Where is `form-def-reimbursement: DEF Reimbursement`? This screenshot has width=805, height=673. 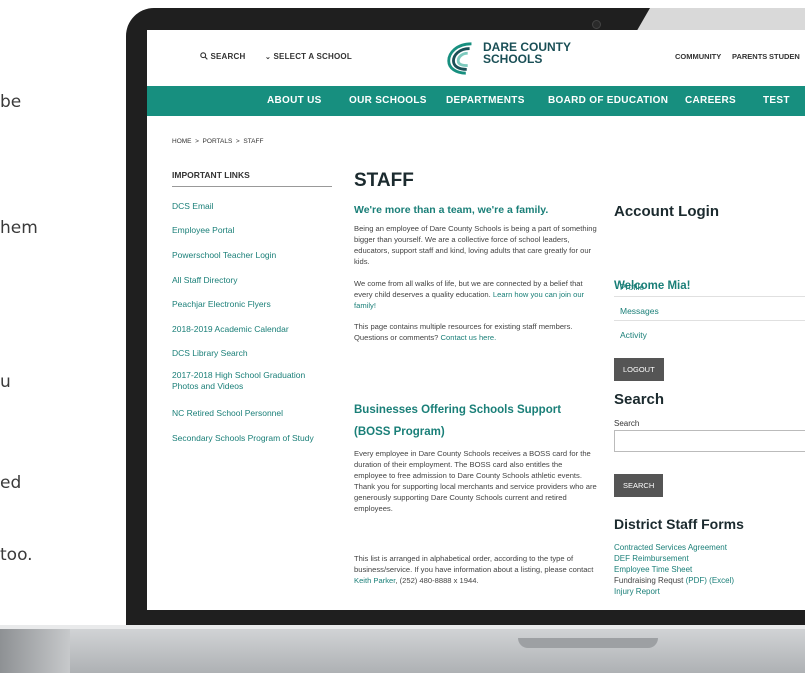
form-def-reimbursement: DEF Reimbursement is located at coordinates (651, 559).